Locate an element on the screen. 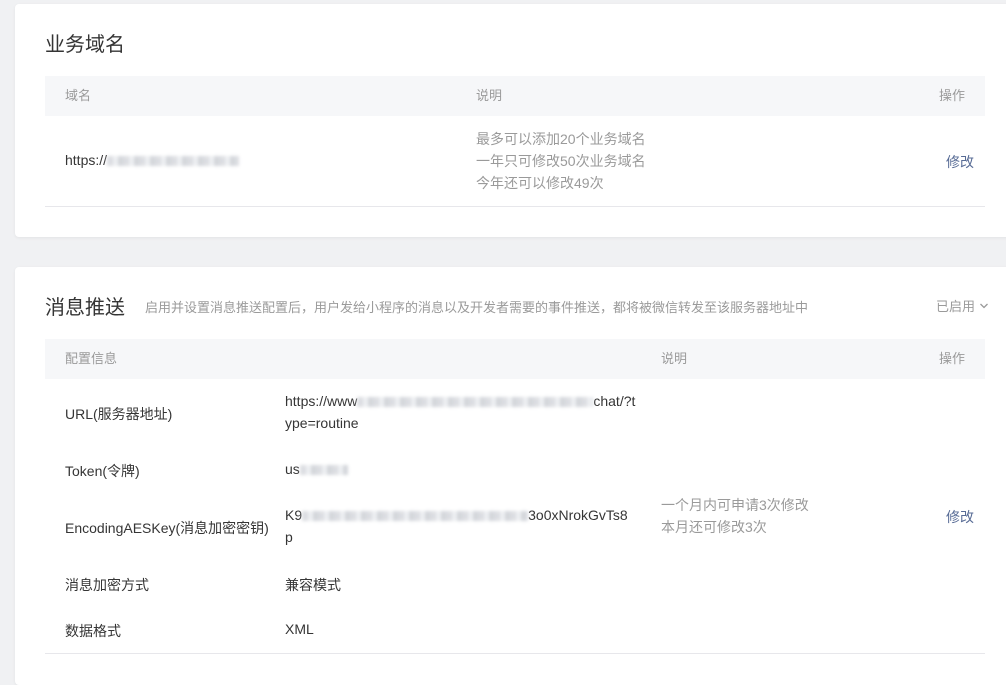 The image size is (1006, 685). column-config: 配置信息 is located at coordinates (91, 358).